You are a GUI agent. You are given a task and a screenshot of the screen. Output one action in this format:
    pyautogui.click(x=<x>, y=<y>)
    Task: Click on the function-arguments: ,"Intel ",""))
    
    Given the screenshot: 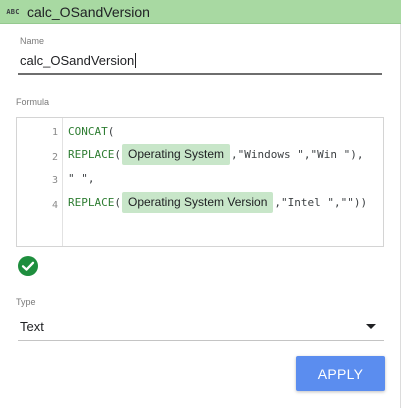 What is the action you would take?
    pyautogui.click(x=321, y=202)
    